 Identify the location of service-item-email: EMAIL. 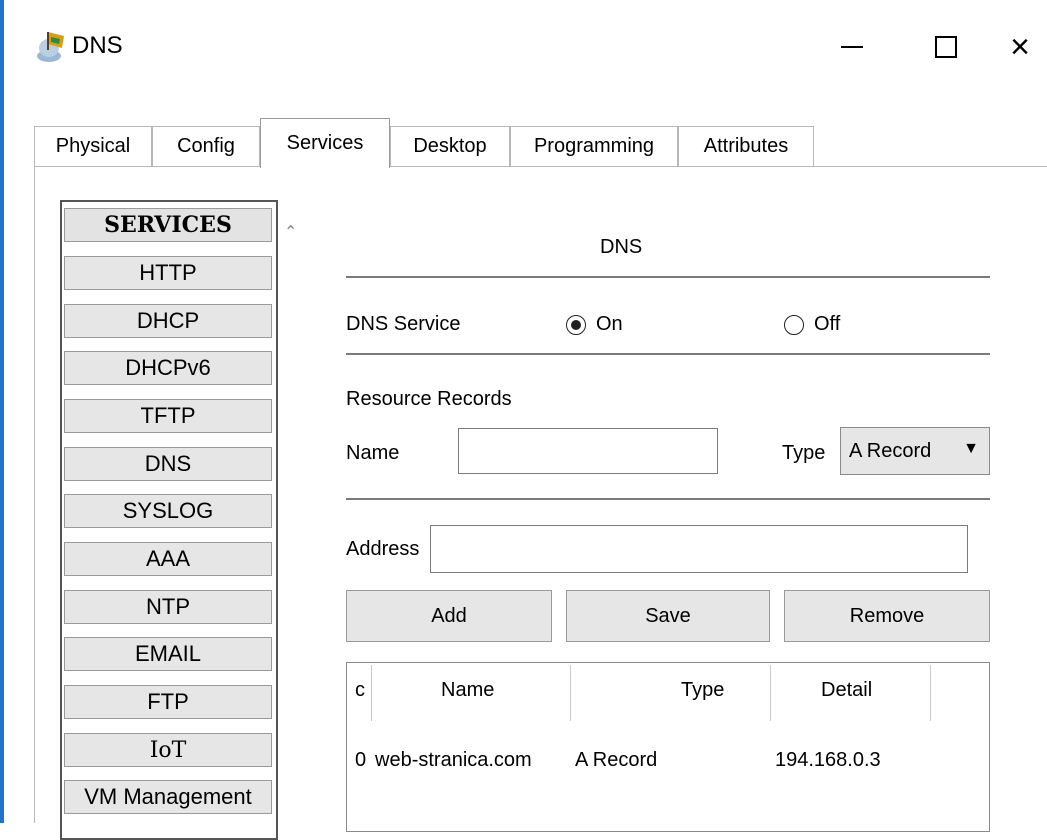
(168, 654).